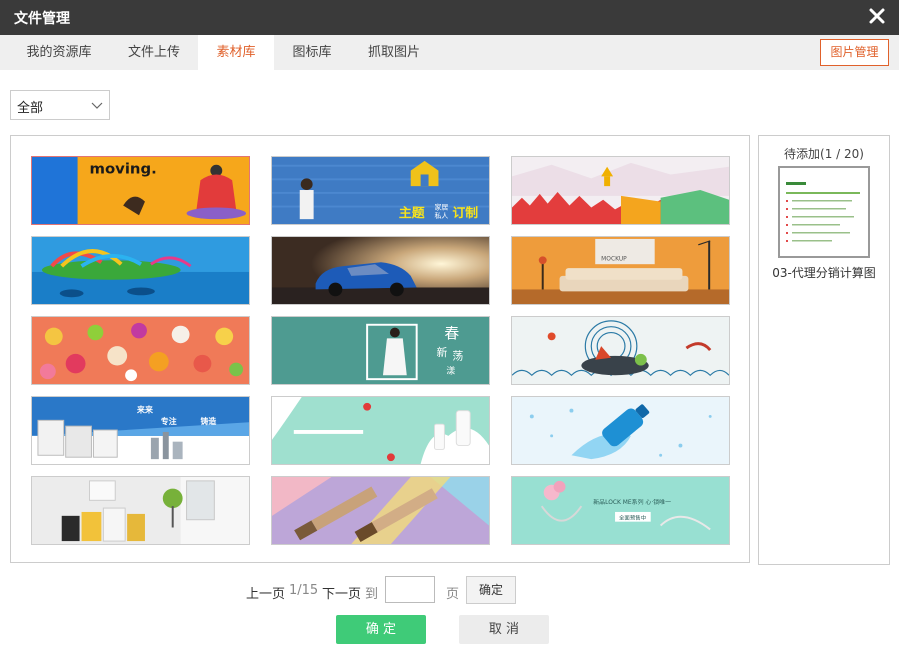  Describe the element at coordinates (453, 594) in the screenshot. I see `page-unit-label: 页` at that location.